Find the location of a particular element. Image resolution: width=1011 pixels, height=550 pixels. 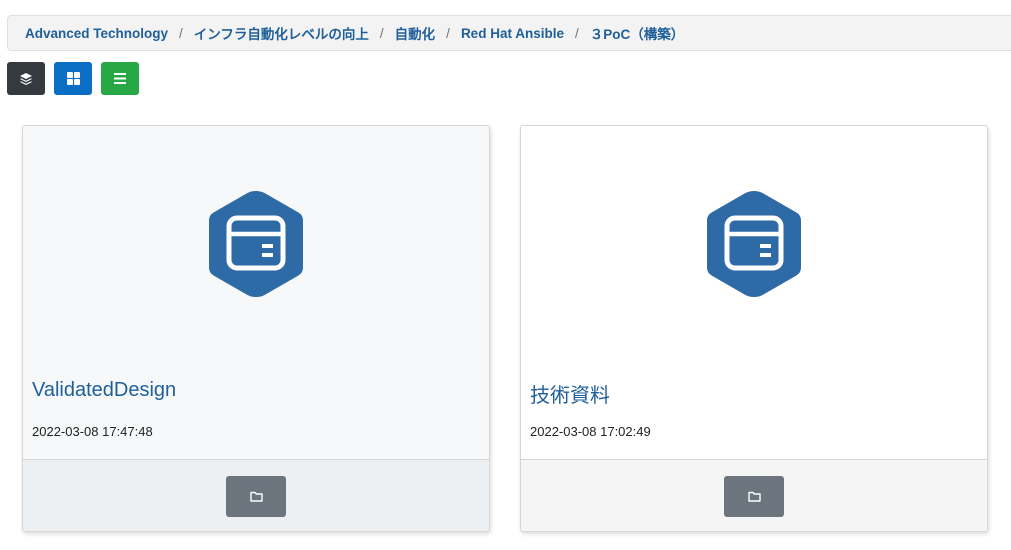

grid-icon is located at coordinates (73, 78).